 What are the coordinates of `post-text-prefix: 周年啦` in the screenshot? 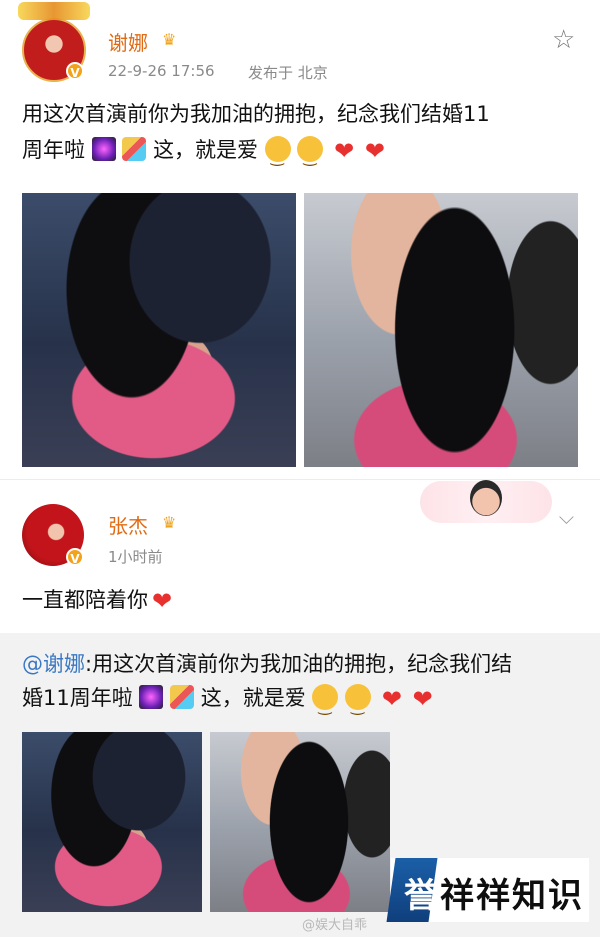 It's located at (53, 150).